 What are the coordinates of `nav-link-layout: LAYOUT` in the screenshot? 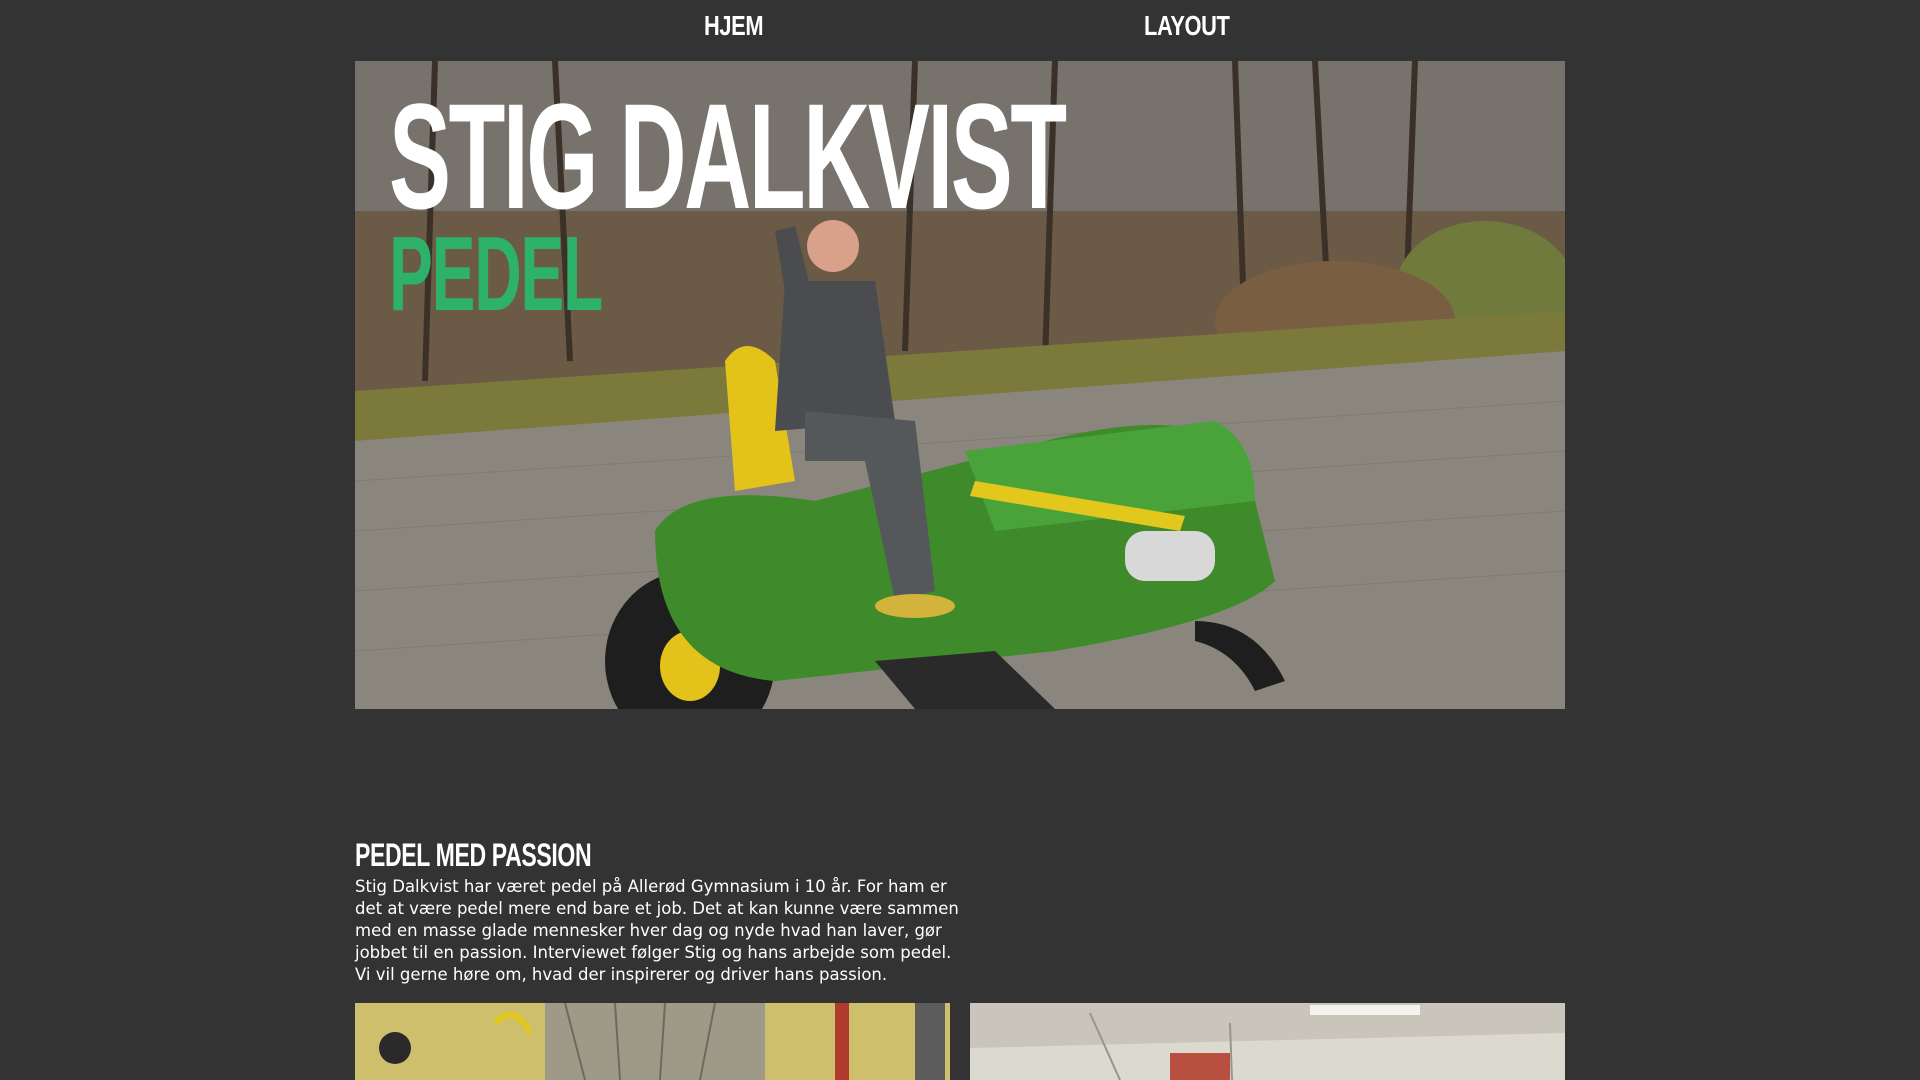 It's located at (1187, 26).